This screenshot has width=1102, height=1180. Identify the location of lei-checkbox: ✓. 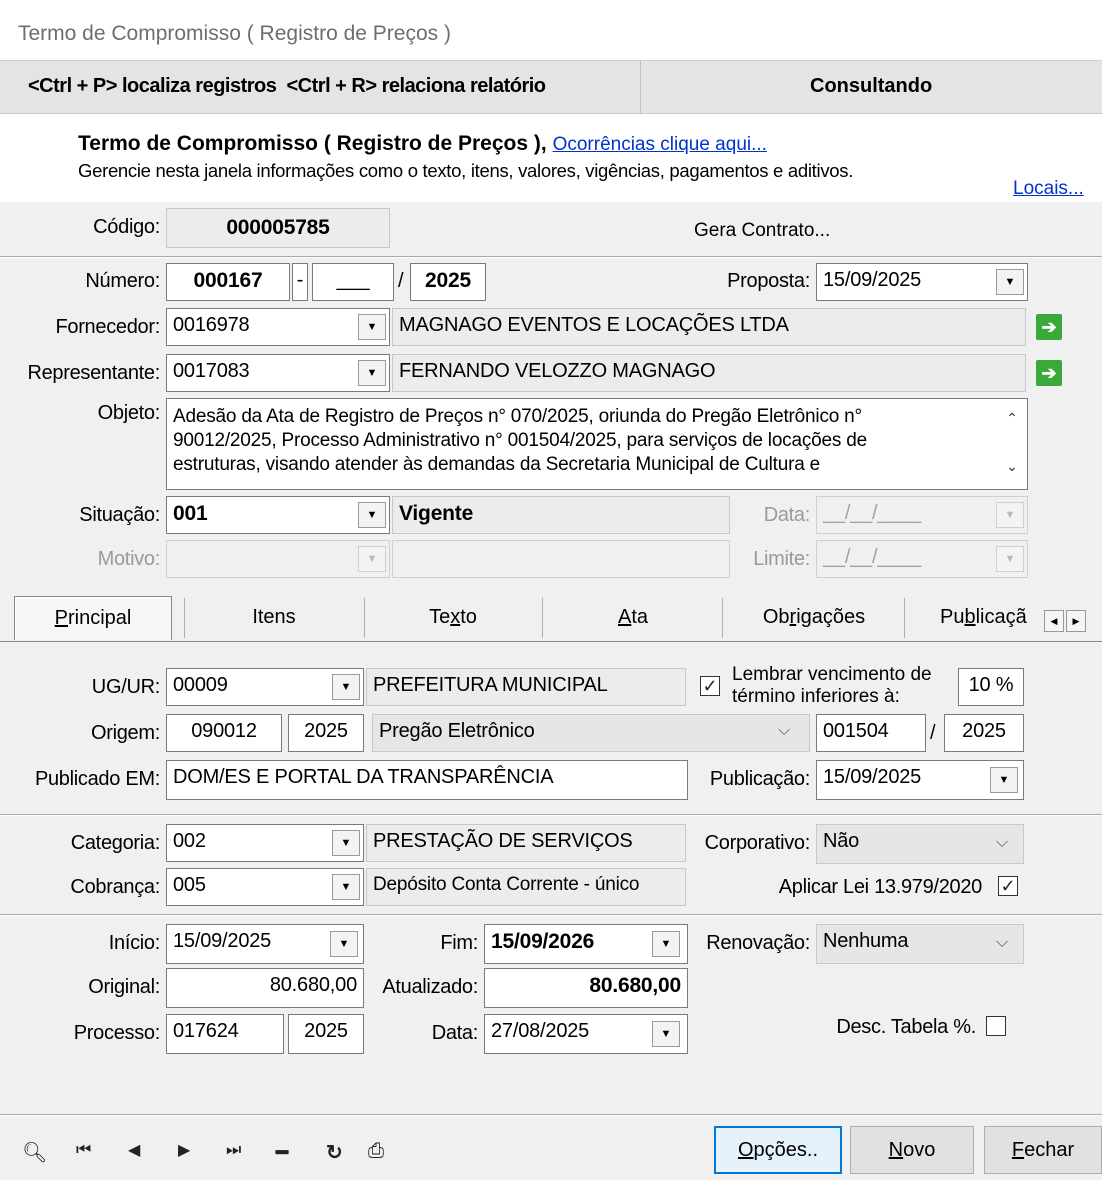
(1008, 886).